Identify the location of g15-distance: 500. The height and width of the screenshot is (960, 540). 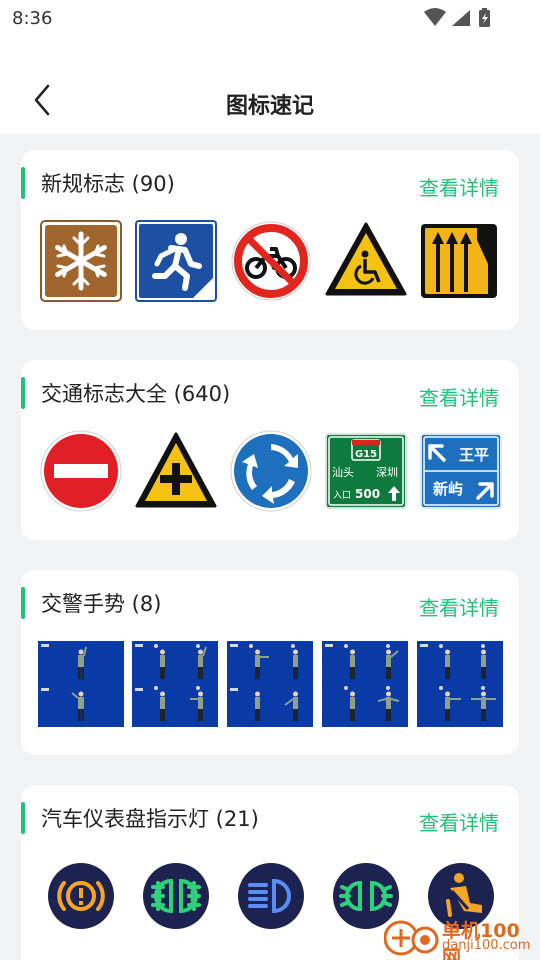
(367, 494).